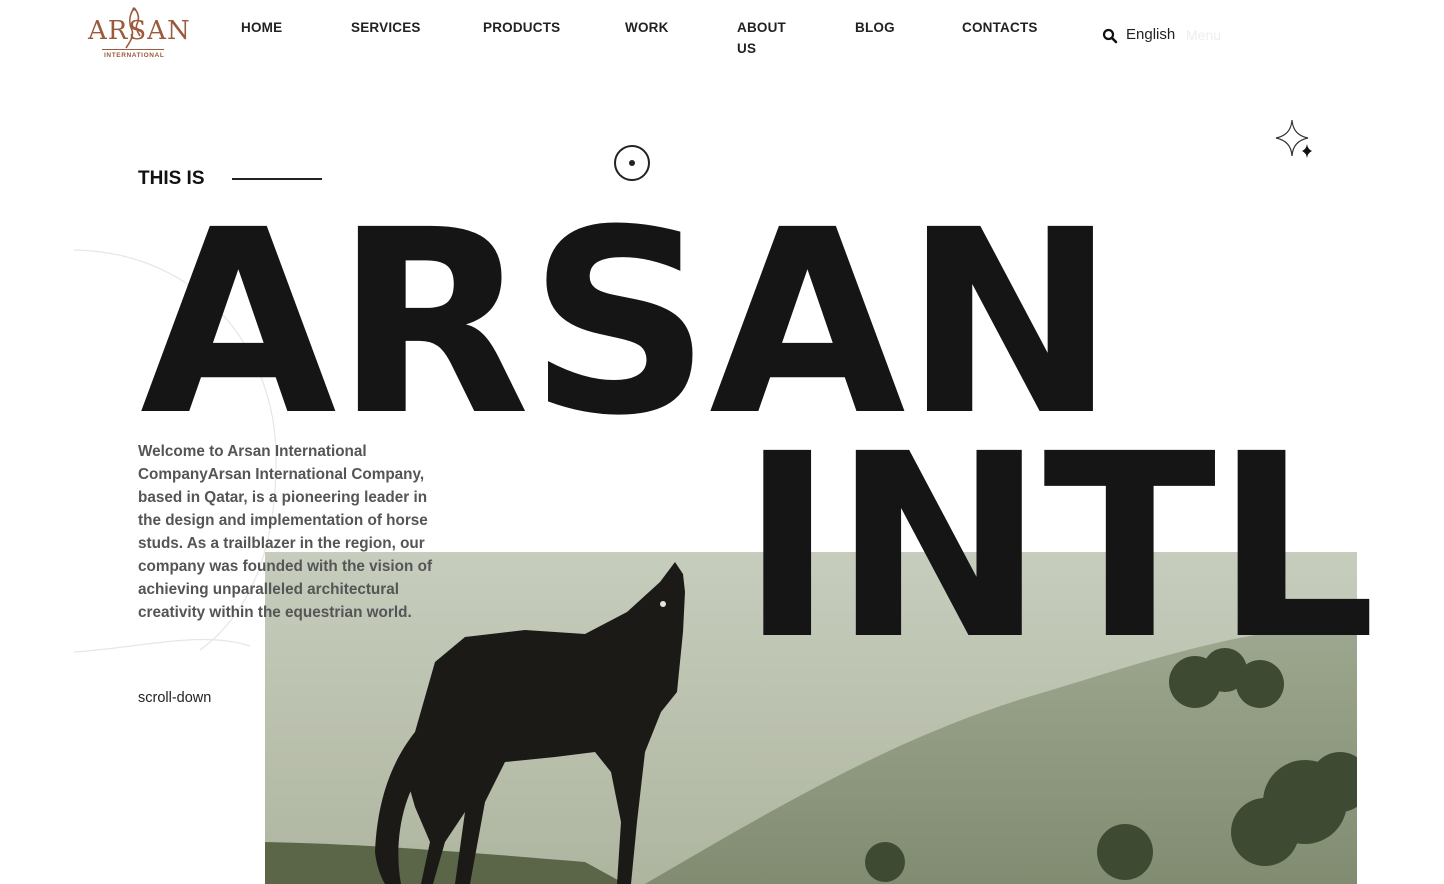 Image resolution: width=1444 pixels, height=884 pixels. Describe the element at coordinates (521, 27) in the screenshot. I see `nav-products: PRODUCTS` at that location.